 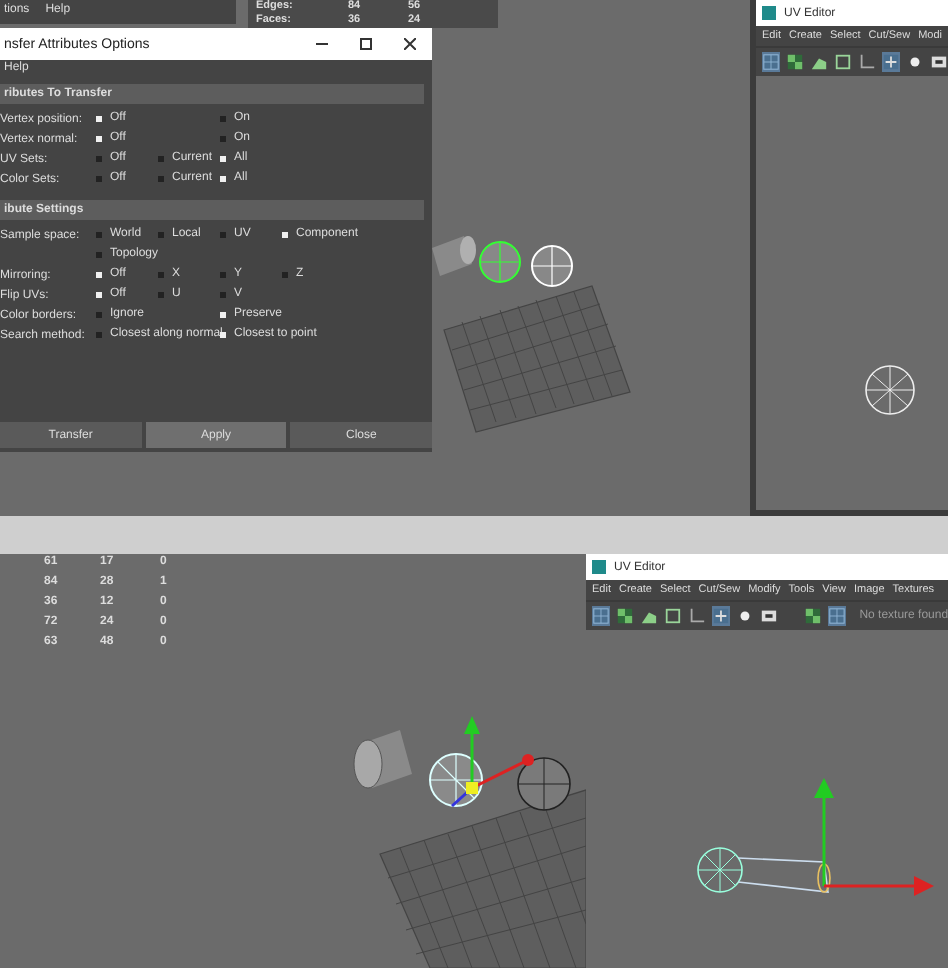 What do you see at coordinates (764, 870) in the screenshot?
I see `uv-wireframe` at bounding box center [764, 870].